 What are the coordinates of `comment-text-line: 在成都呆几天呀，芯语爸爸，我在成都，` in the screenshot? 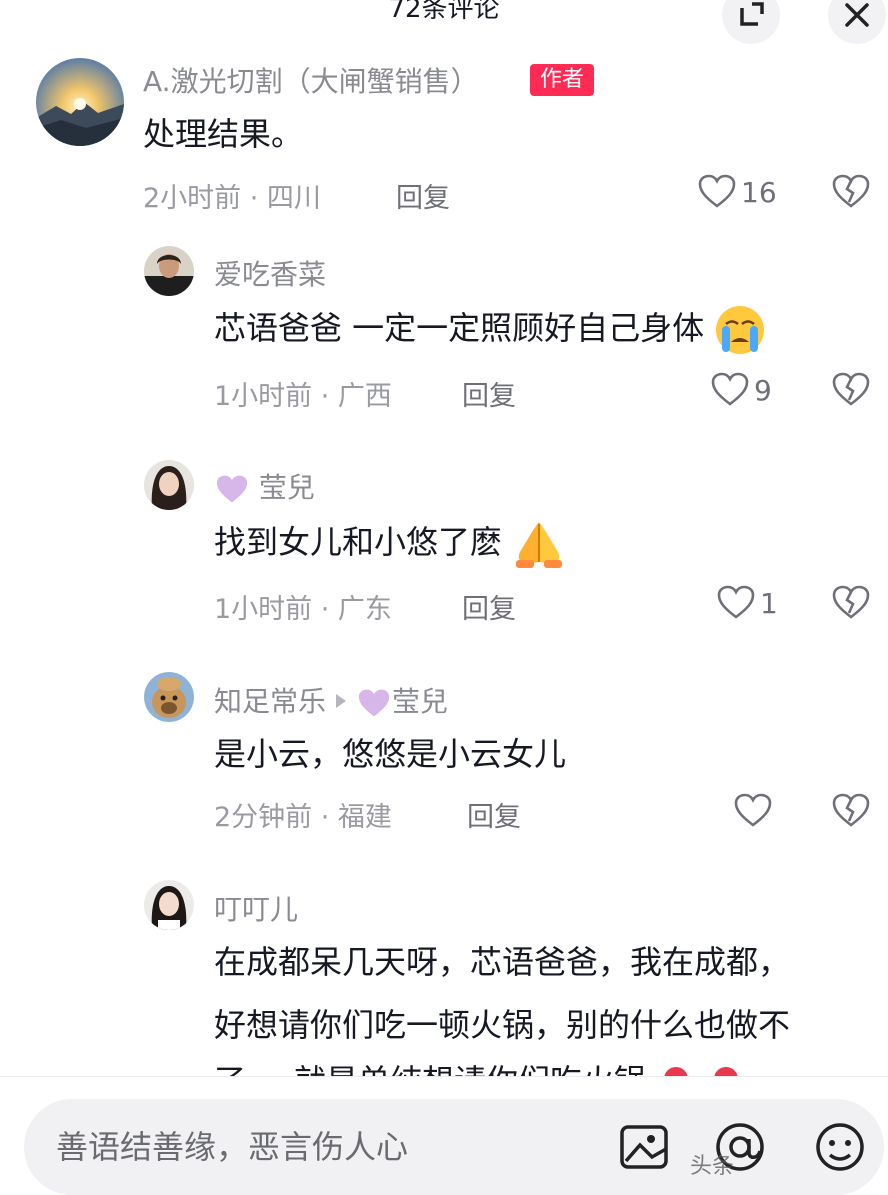 It's located at (502, 962).